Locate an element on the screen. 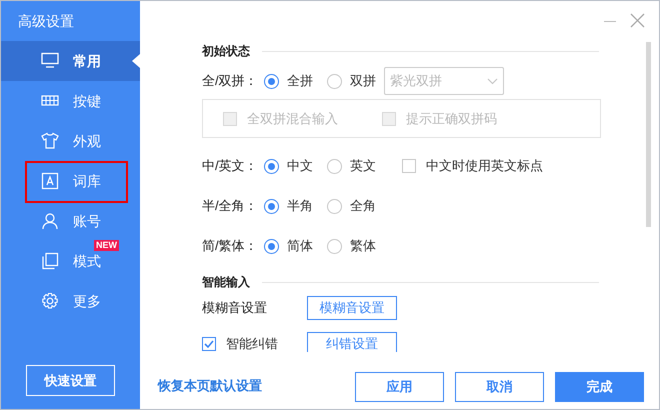 The image size is (660, 410). chevron-down-icon is located at coordinates (492, 81).